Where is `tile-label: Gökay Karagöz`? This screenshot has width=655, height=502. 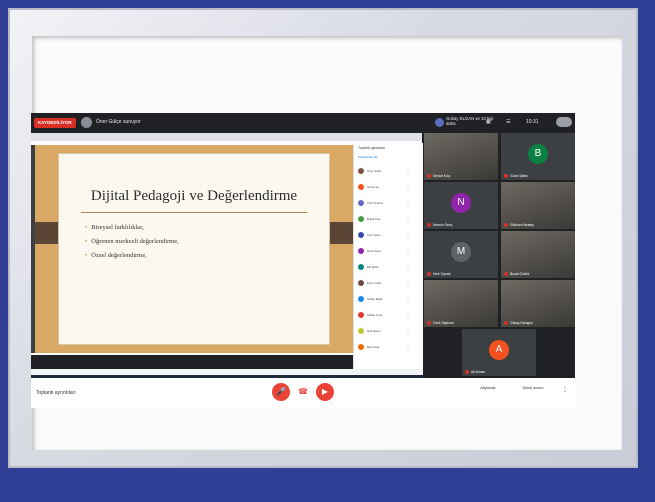
tile-label: Gökay Karagöz is located at coordinates (518, 323).